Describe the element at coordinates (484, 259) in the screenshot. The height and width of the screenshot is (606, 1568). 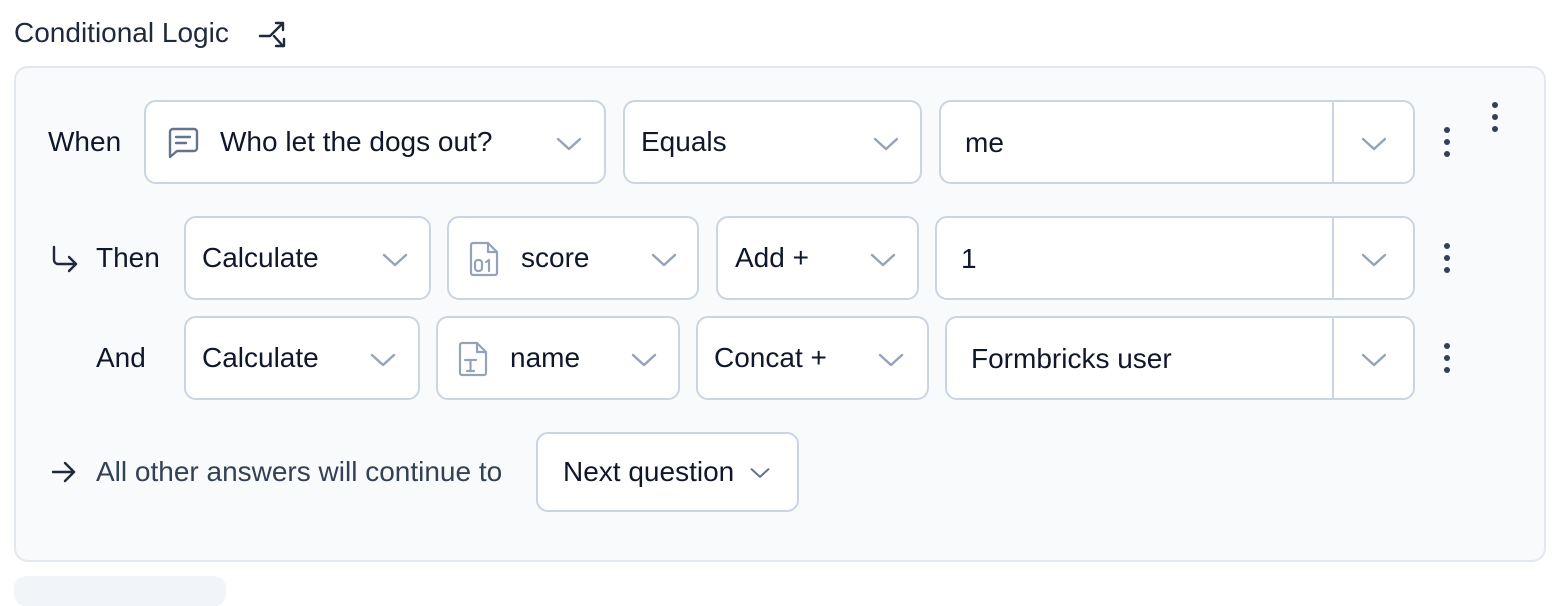
I see `file-digit-icon` at that location.